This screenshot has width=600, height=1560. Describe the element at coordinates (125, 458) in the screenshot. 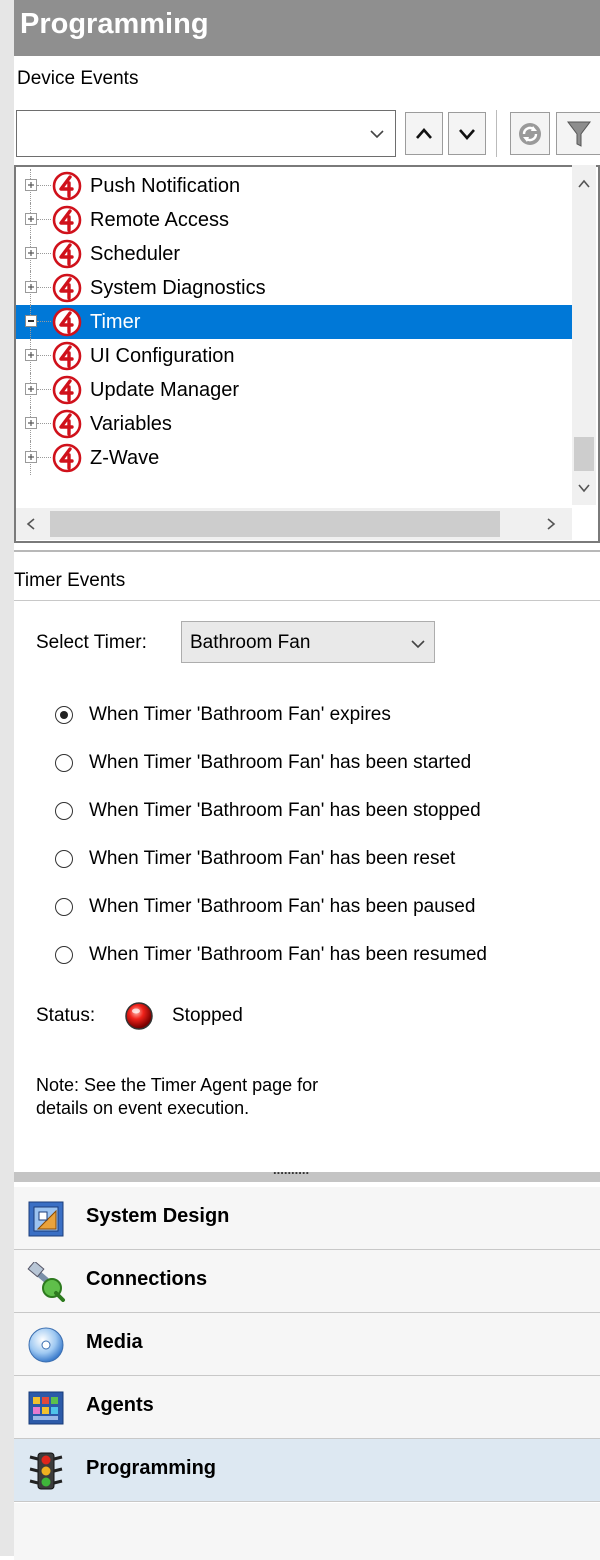

I see `tree-item-label: Z-Wave` at that location.